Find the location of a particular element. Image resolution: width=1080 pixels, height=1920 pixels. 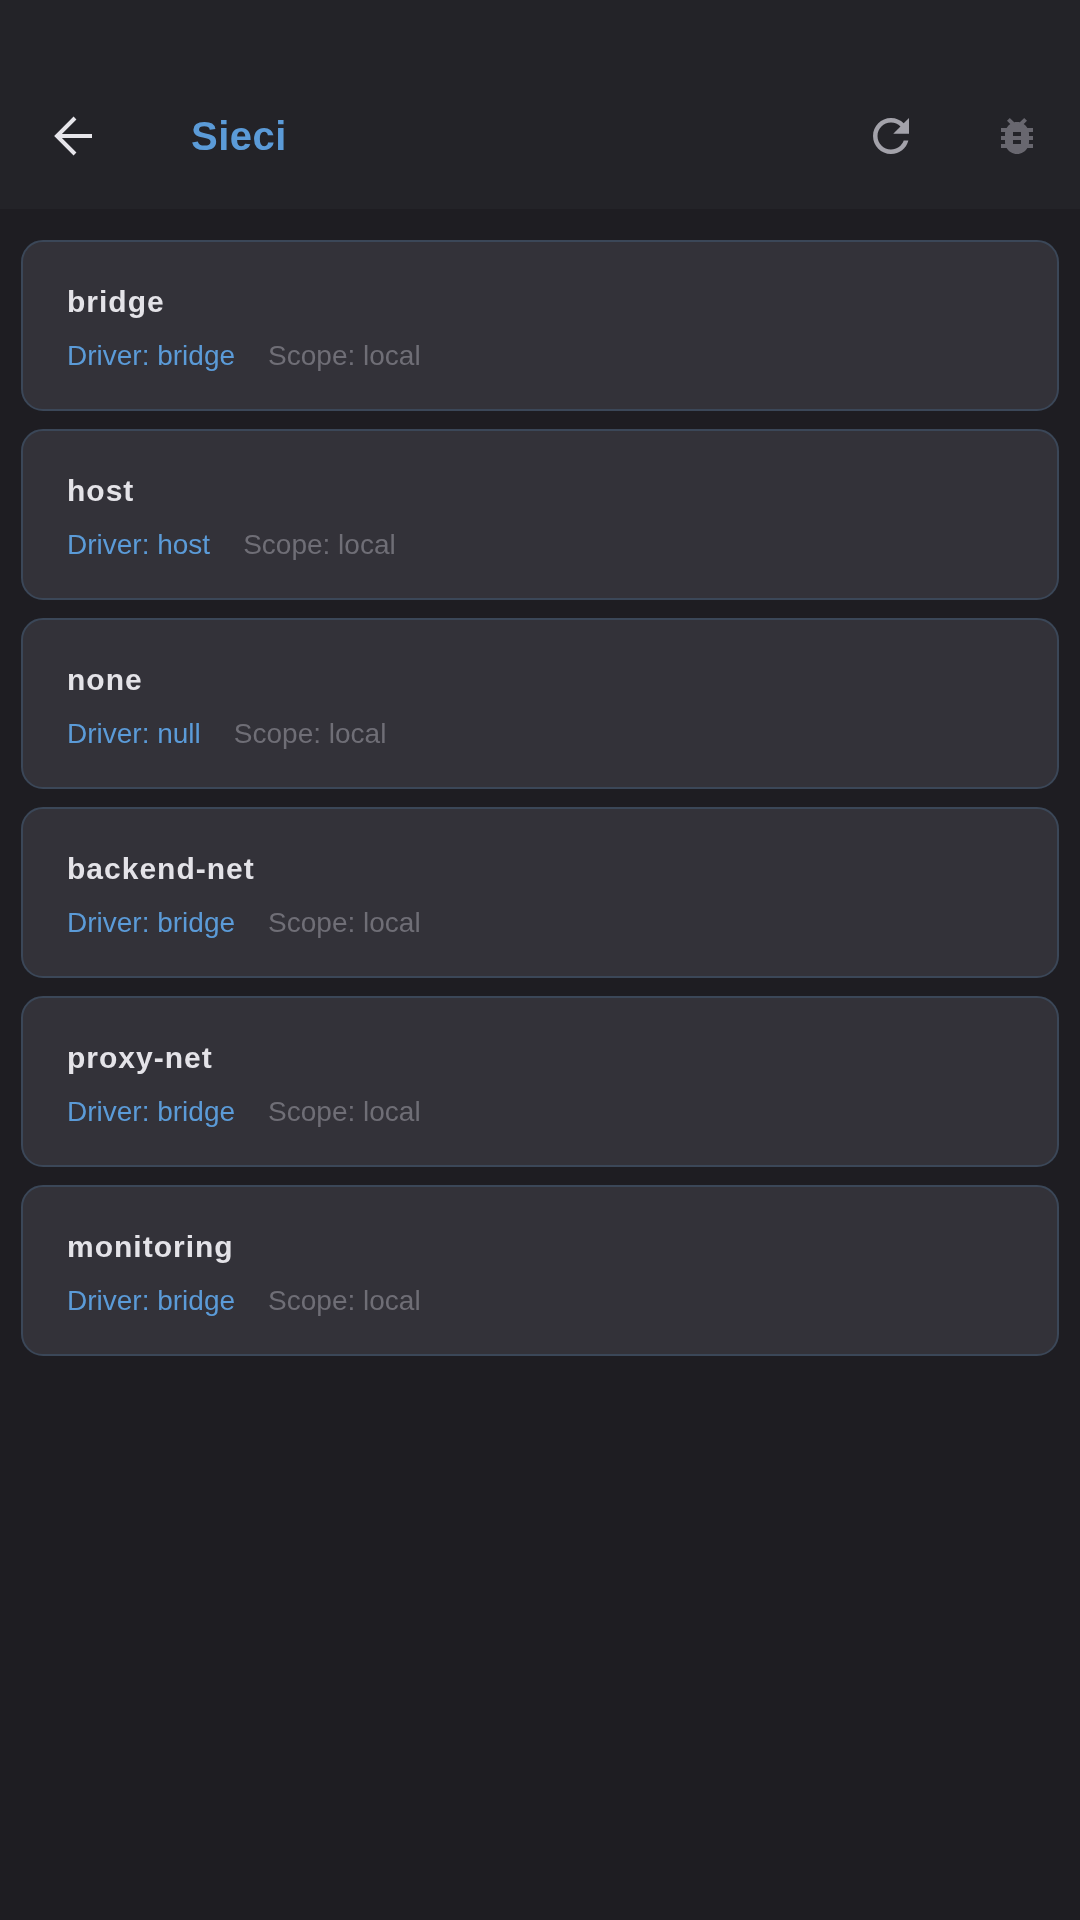

back-button is located at coordinates (74, 136).